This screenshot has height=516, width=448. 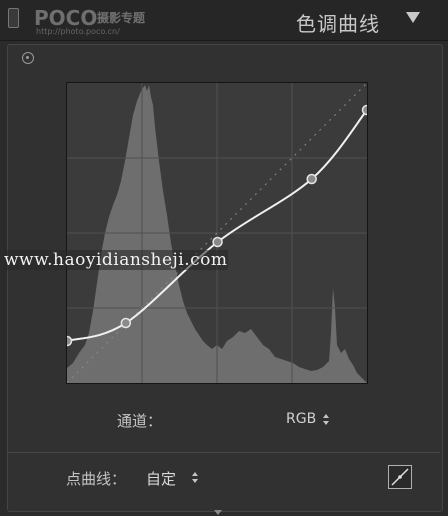 What do you see at coordinates (327, 420) in the screenshot?
I see `channel-select-arrows-icon` at bounding box center [327, 420].